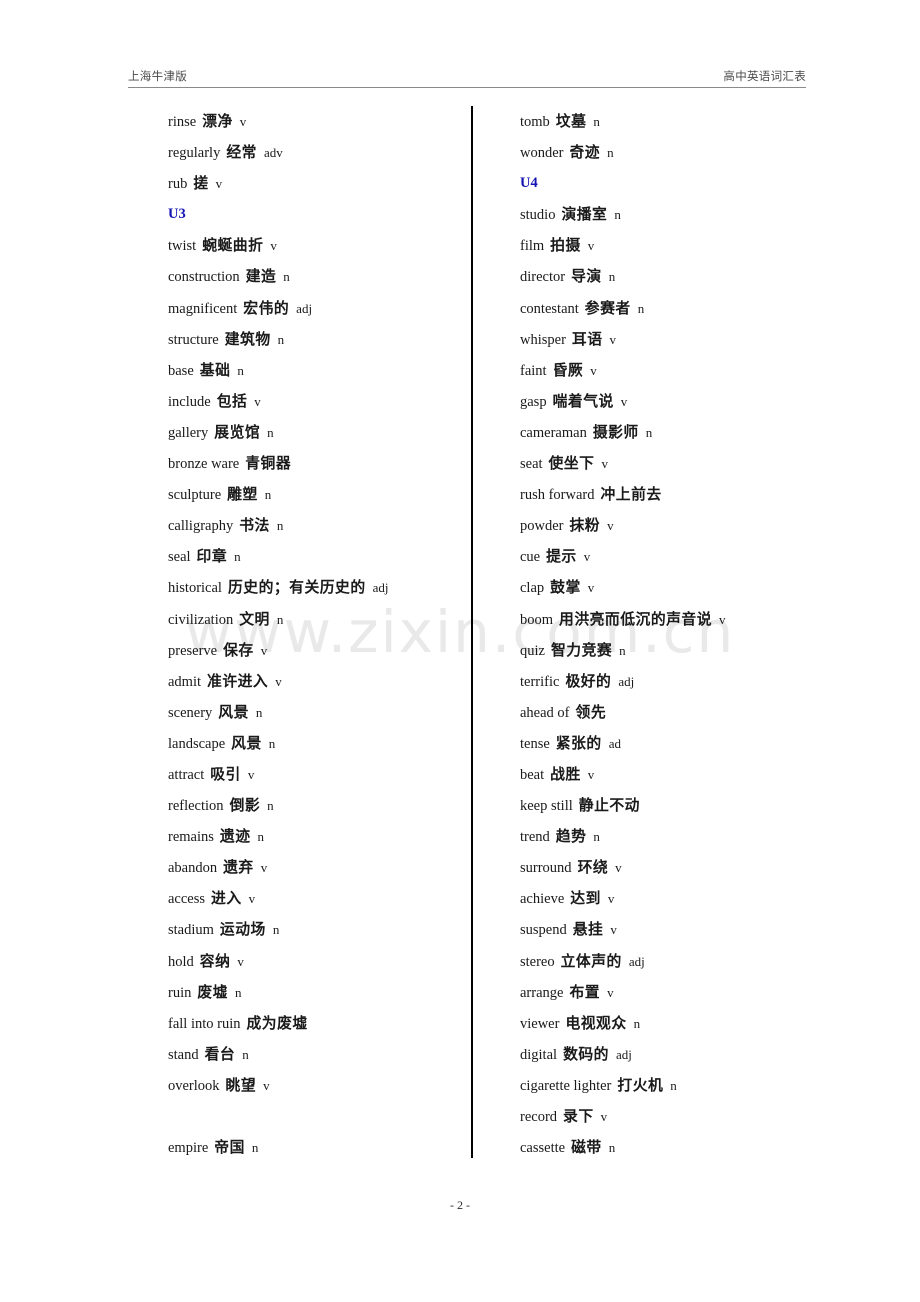 The height and width of the screenshot is (1302, 920). Describe the element at coordinates (328, 494) in the screenshot. I see `vocabulary-entry: sculpture 雕塑 n` at that location.